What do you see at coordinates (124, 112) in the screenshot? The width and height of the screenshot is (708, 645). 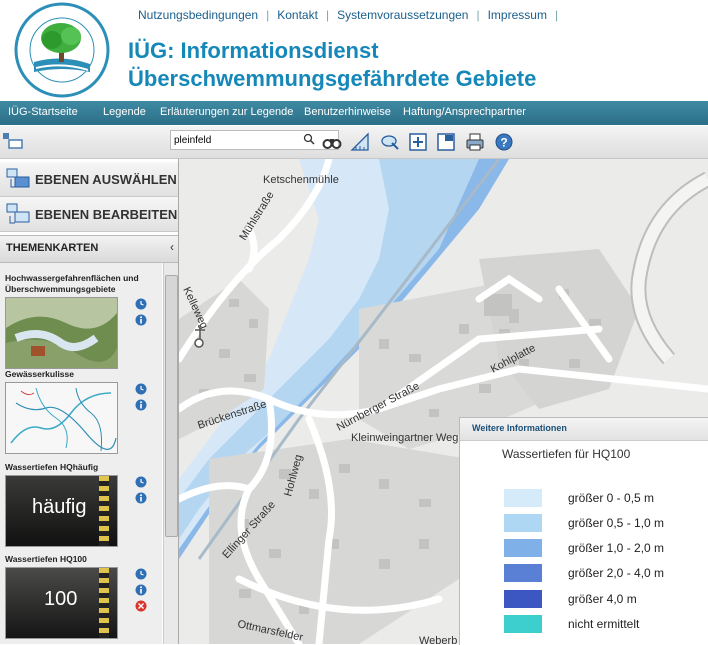 I see `nav-item-legend: Legende` at bounding box center [124, 112].